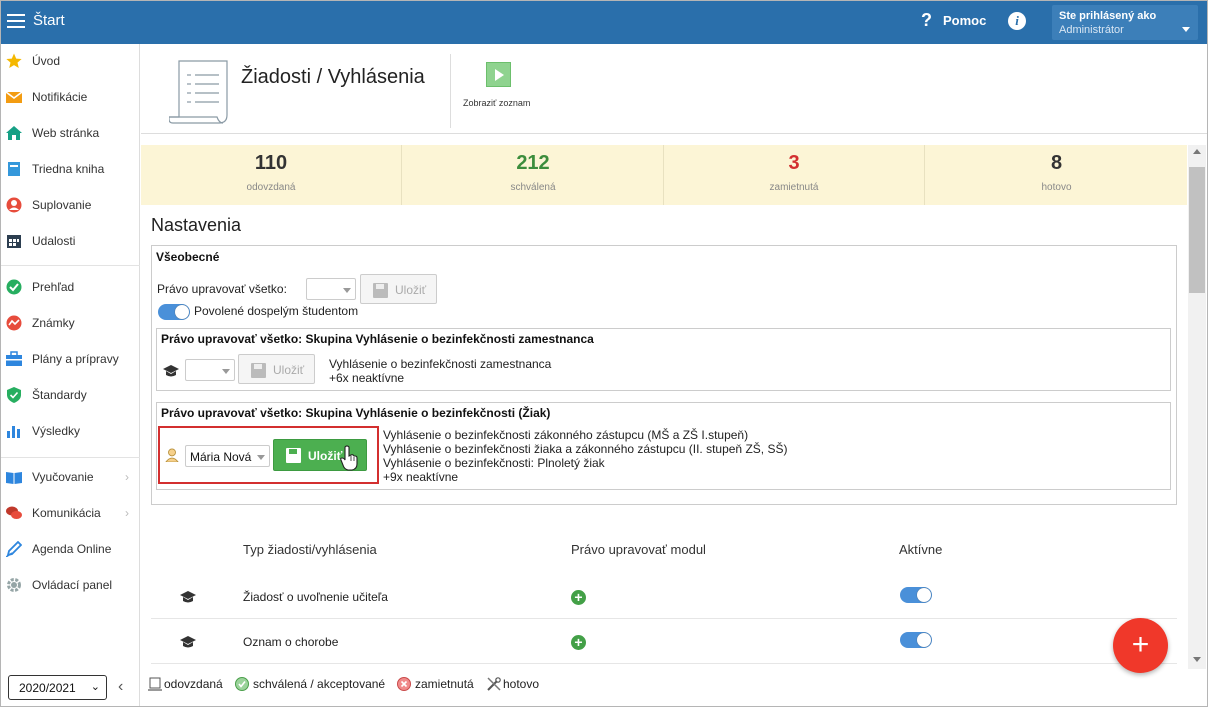 The image size is (1208, 707). What do you see at coordinates (70, 514) in the screenshot?
I see `sidebar-item-komunikacia: Komunikácia ›` at bounding box center [70, 514].